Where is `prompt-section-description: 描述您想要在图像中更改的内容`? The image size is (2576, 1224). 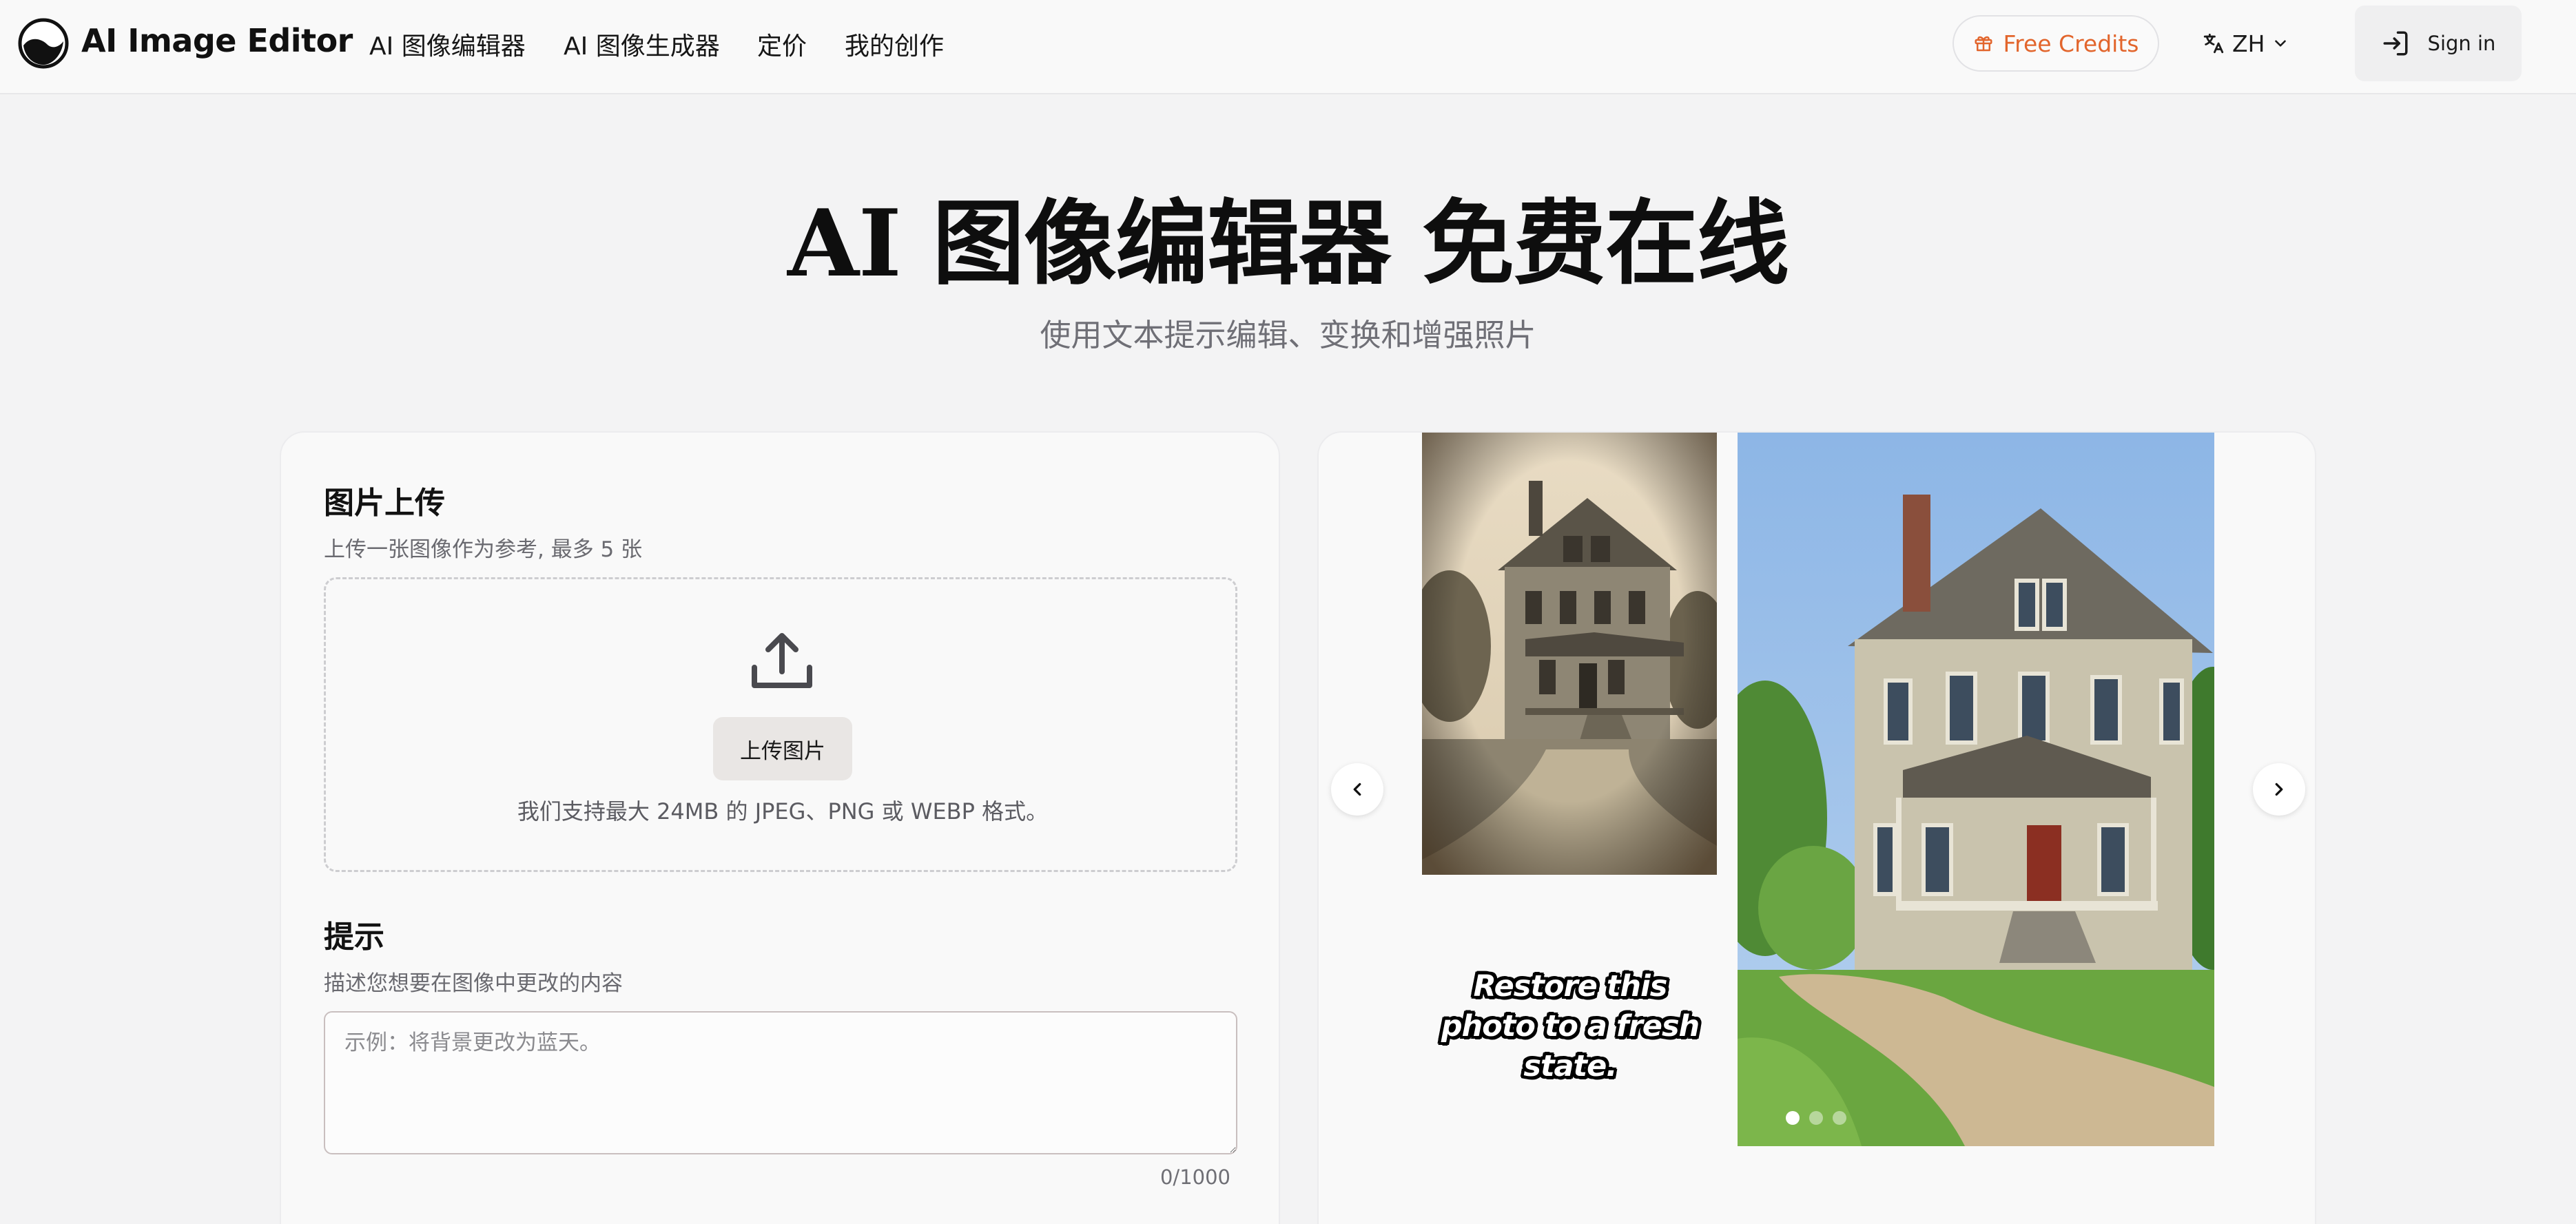
prompt-section-description: 描述您想要在图像中更改的内容 is located at coordinates (473, 983).